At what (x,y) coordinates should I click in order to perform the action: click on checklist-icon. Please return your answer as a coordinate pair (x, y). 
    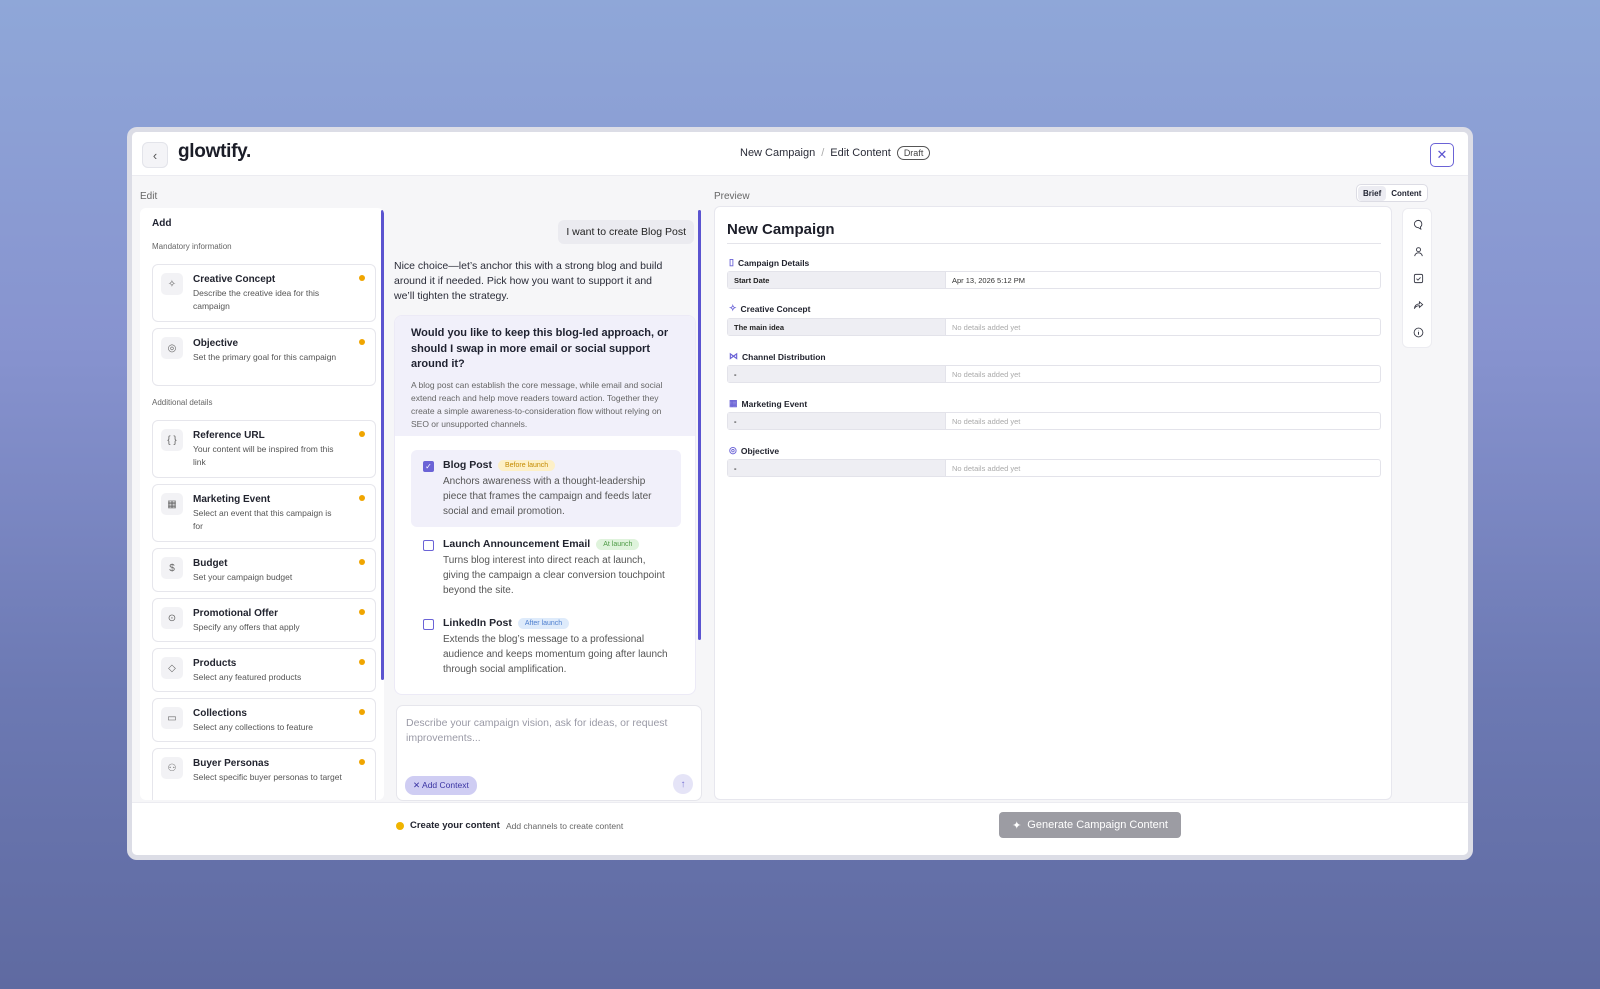
    Looking at the image, I should click on (1418, 278).